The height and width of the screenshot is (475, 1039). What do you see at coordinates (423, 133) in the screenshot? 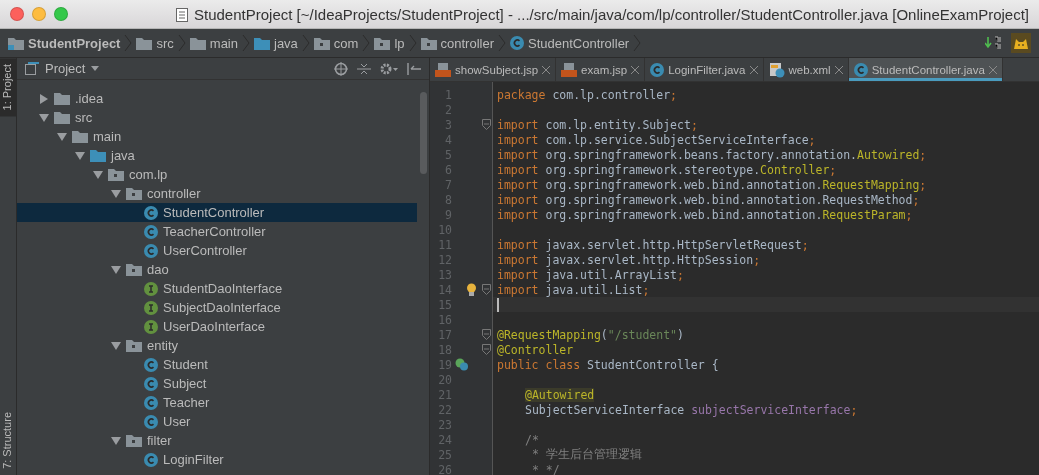
I see `scrollbar` at bounding box center [423, 133].